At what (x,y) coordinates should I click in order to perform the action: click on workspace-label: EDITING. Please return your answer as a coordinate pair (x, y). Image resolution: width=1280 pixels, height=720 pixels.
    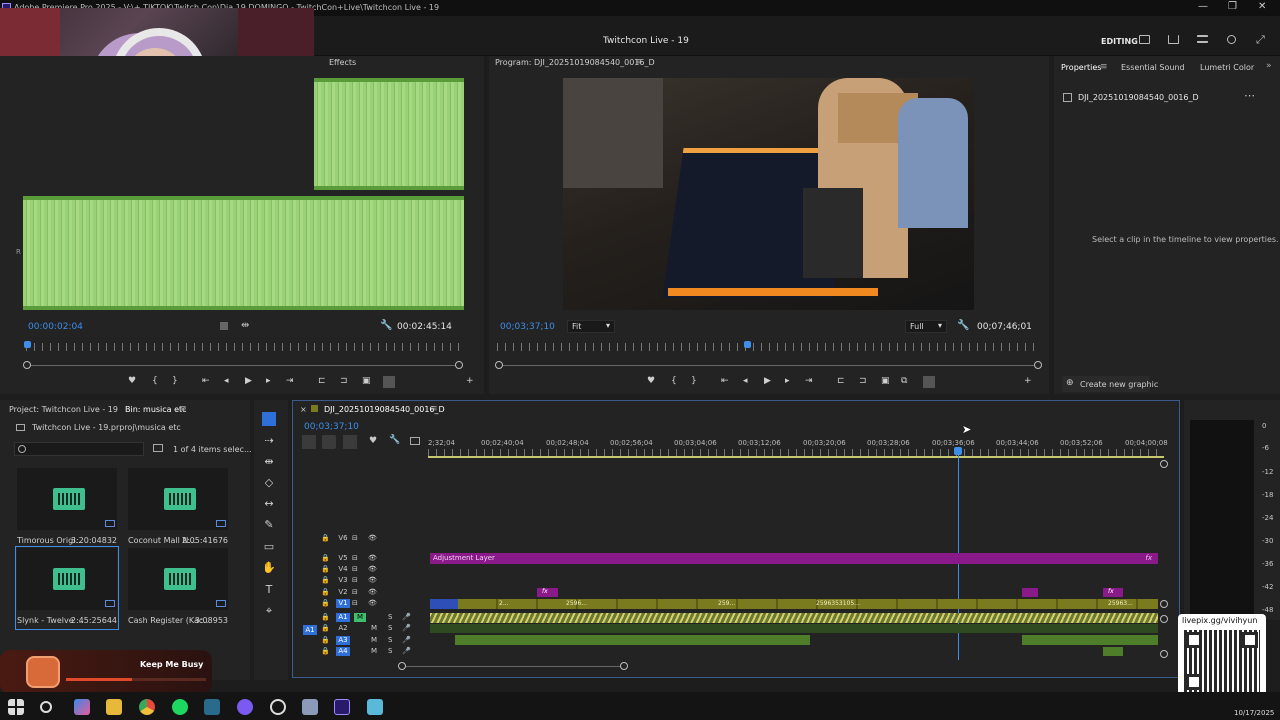
    Looking at the image, I should click on (1119, 41).